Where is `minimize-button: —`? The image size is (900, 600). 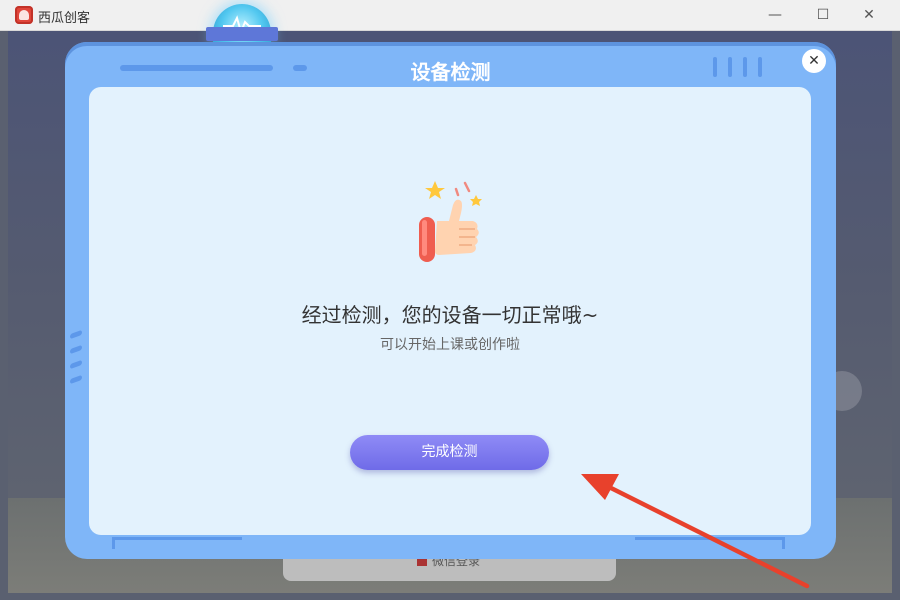
minimize-button: — is located at coordinates (775, 15).